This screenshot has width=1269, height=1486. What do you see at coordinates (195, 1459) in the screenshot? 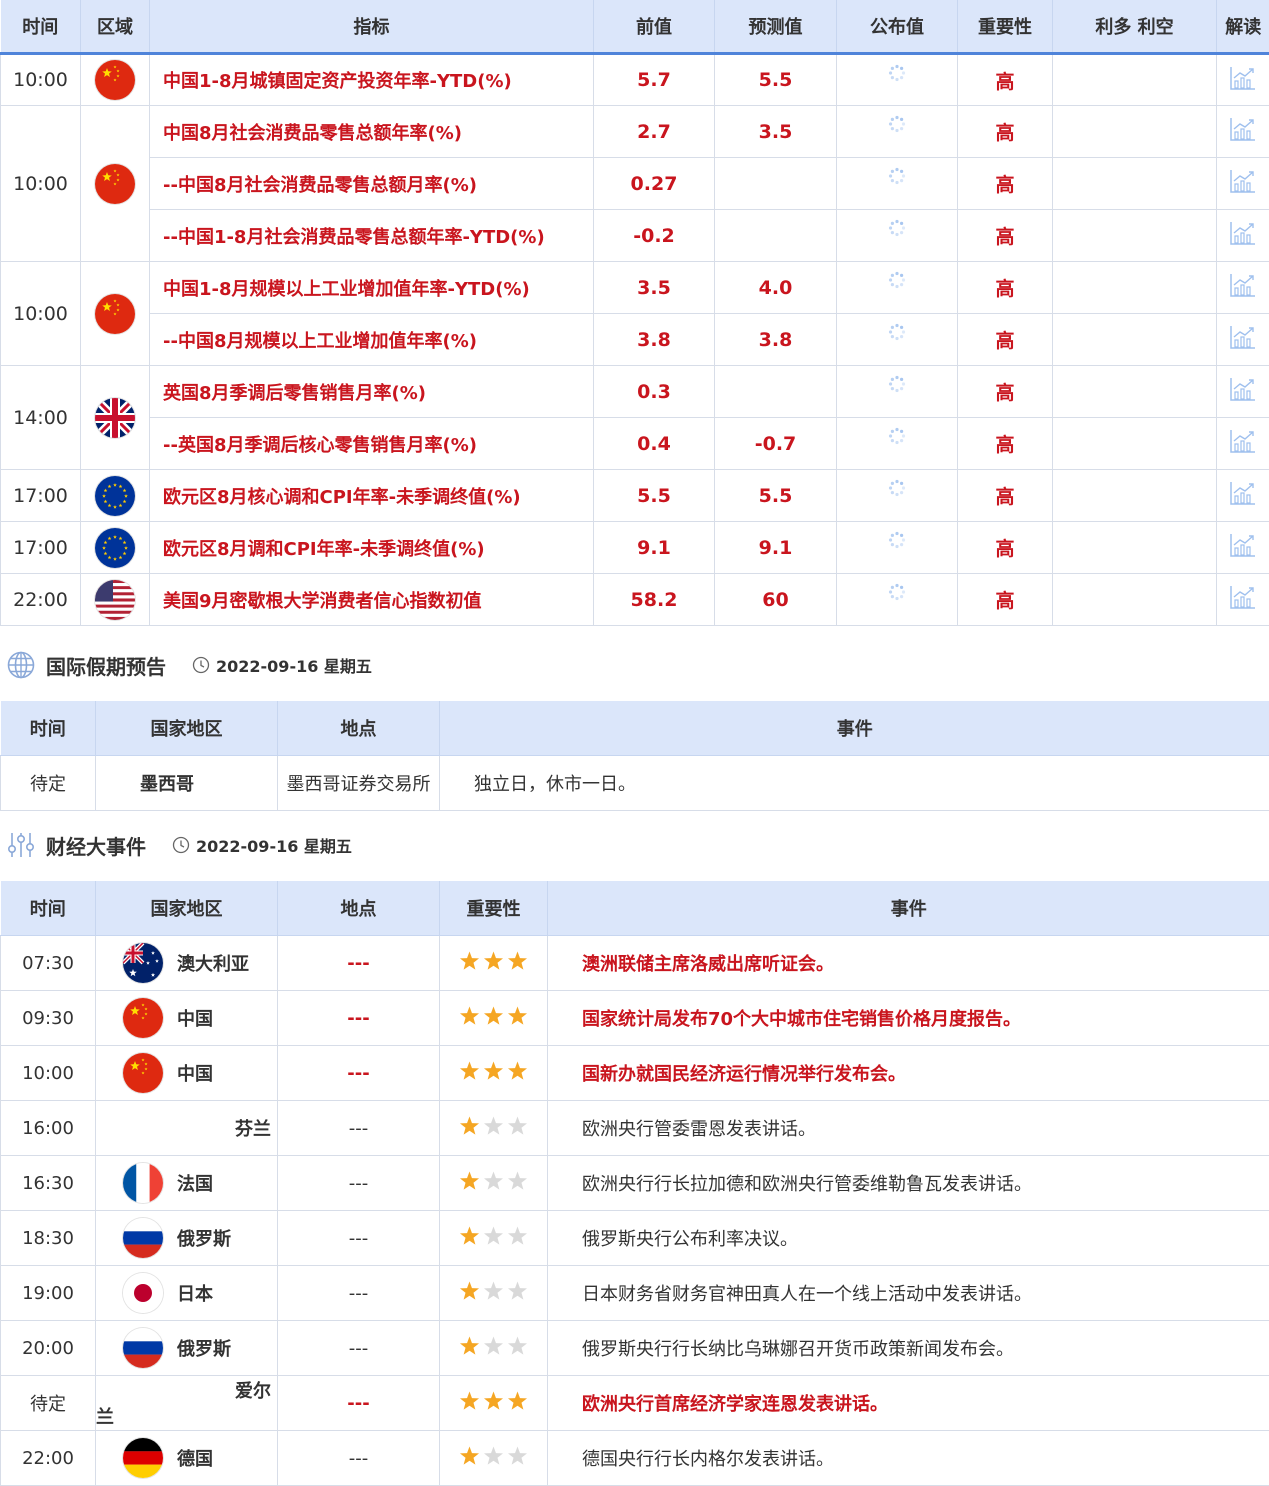
I see `evt-country-name: 德国` at bounding box center [195, 1459].